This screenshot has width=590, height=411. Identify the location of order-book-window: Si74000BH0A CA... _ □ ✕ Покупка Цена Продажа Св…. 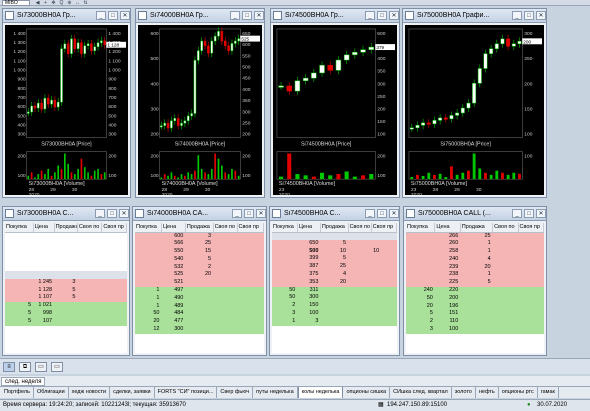
(199, 281).